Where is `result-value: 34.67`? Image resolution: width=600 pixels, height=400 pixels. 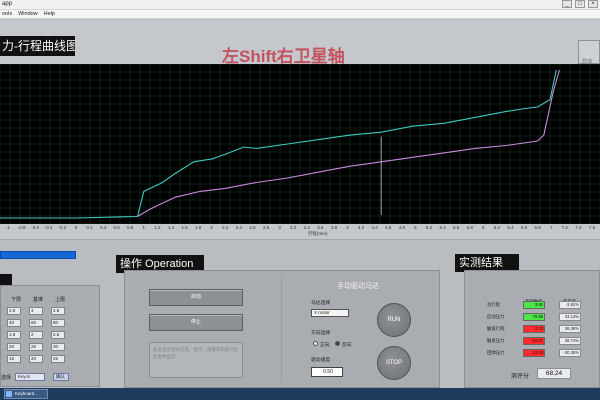
result-value: 34.67 is located at coordinates (534, 341).